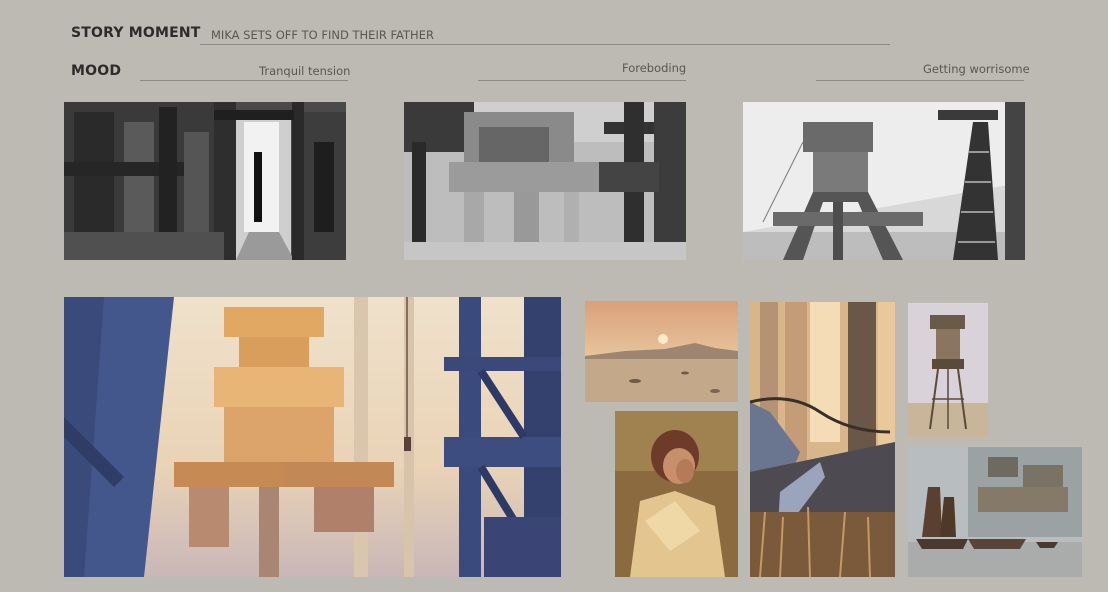 This screenshot has height=592, width=1108. What do you see at coordinates (136, 33) in the screenshot?
I see `story-moment-label: STORY MOMENT` at bounding box center [136, 33].